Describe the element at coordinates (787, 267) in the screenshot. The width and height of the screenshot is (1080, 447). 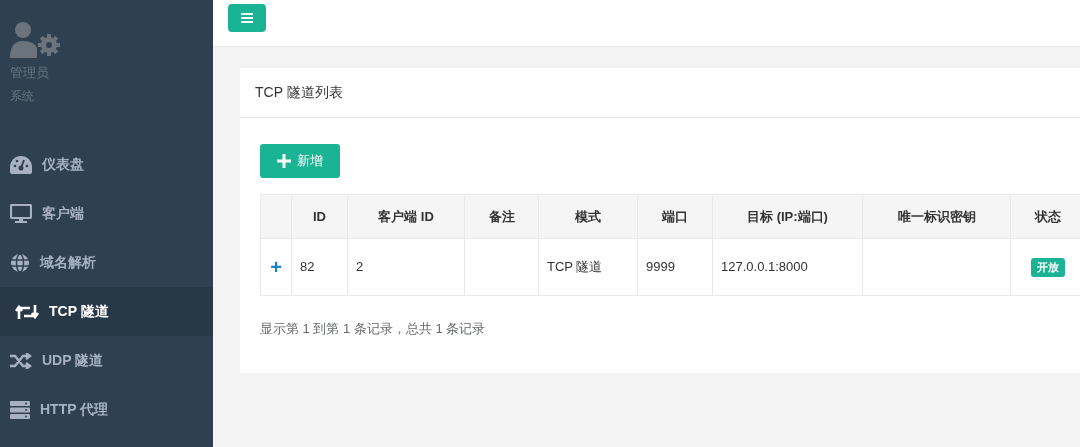
I see `table-cell: 127.0.0.1:8000` at that location.